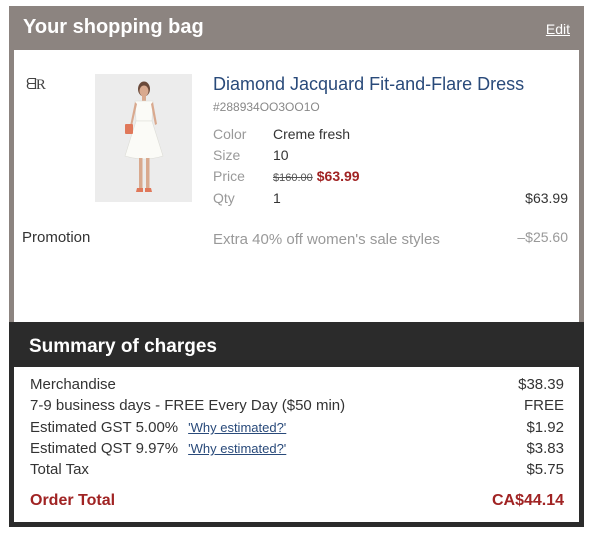 This screenshot has width=595, height=534. I want to click on summary-row-value: FREE, so click(543, 405).